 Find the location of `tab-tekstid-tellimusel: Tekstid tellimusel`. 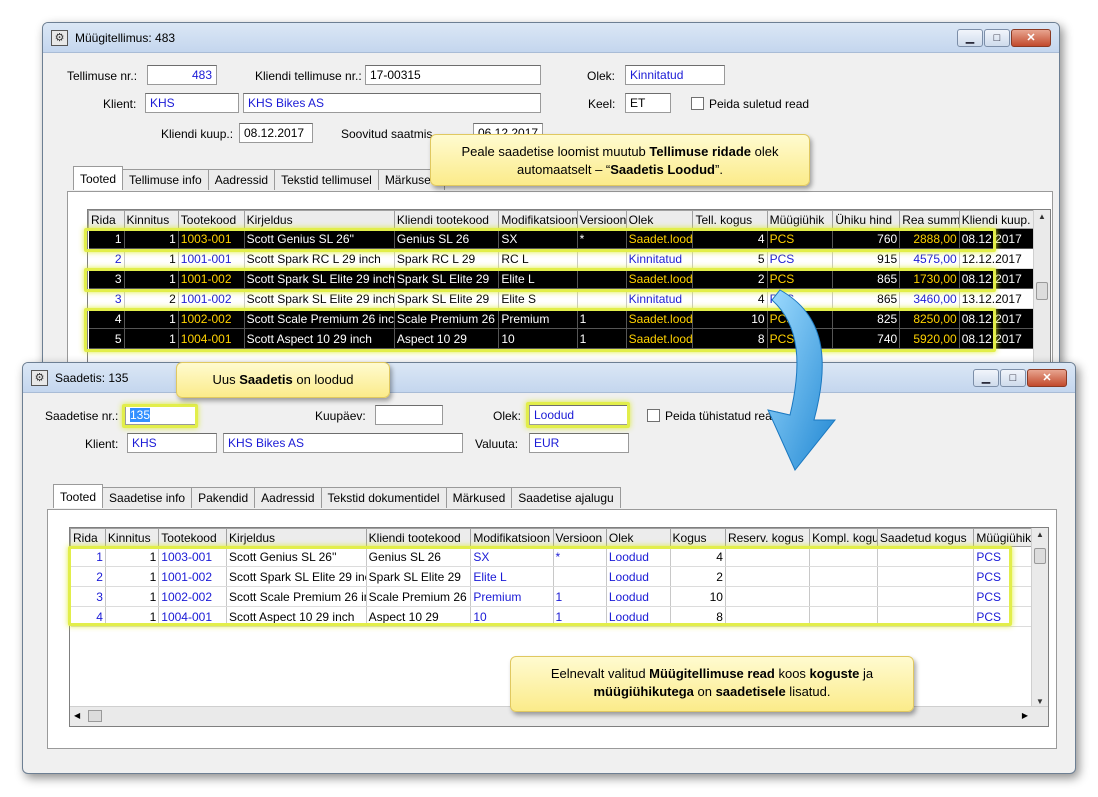

tab-tekstid-tellimusel: Tekstid tellimusel is located at coordinates (326, 179).